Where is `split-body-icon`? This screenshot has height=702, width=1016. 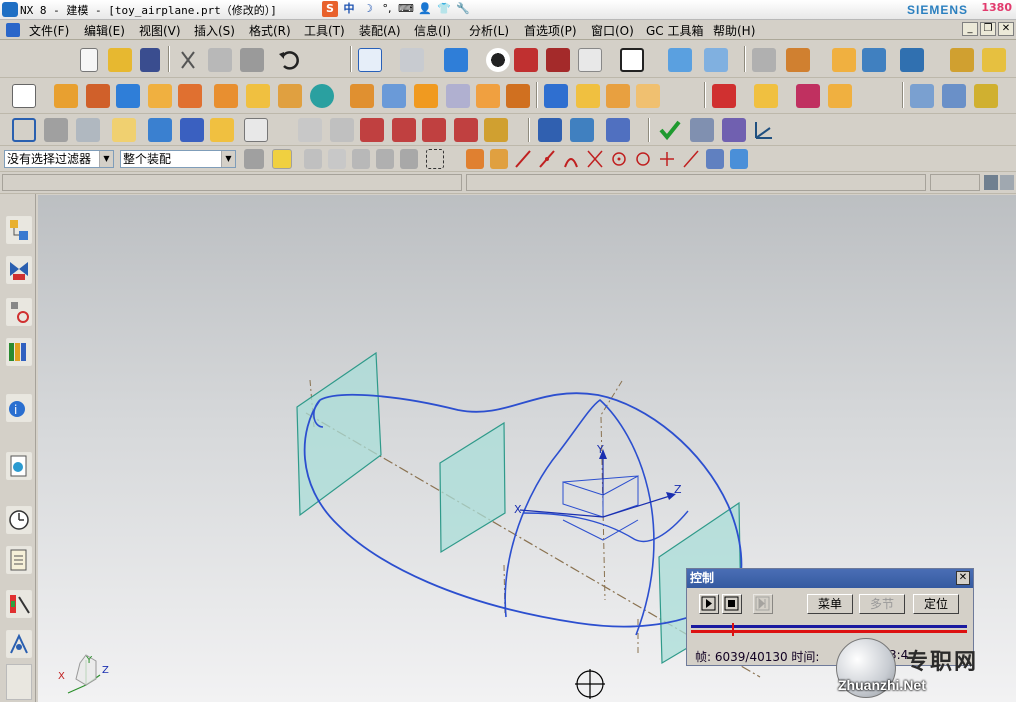 split-body-icon is located at coordinates (840, 96).